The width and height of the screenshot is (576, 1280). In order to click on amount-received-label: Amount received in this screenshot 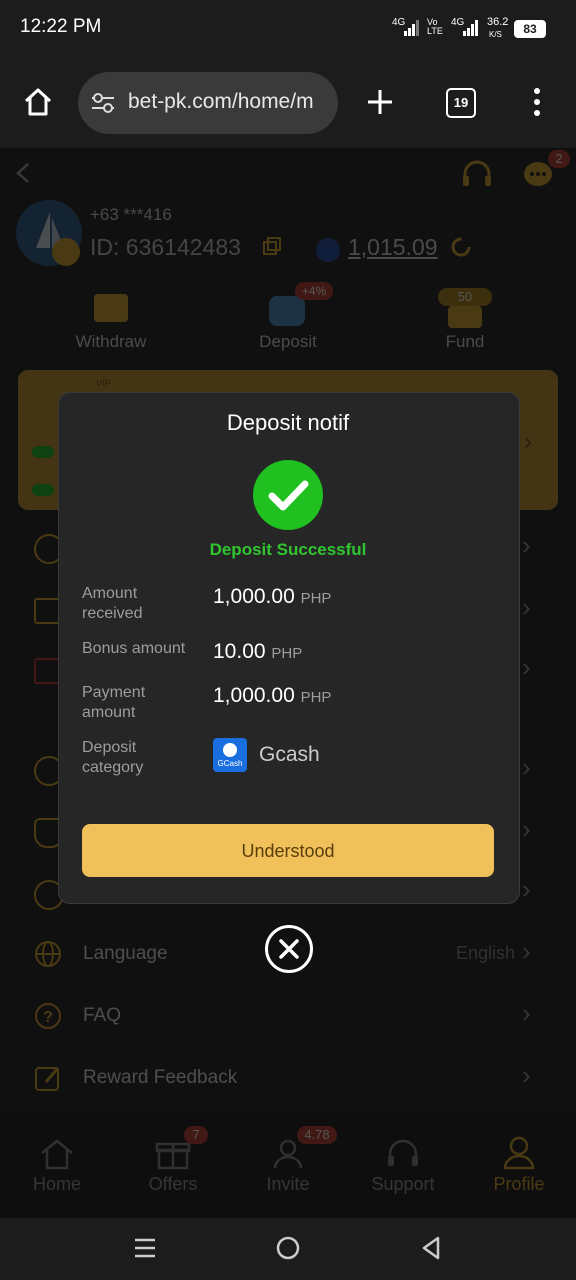, I will do `click(112, 603)`.